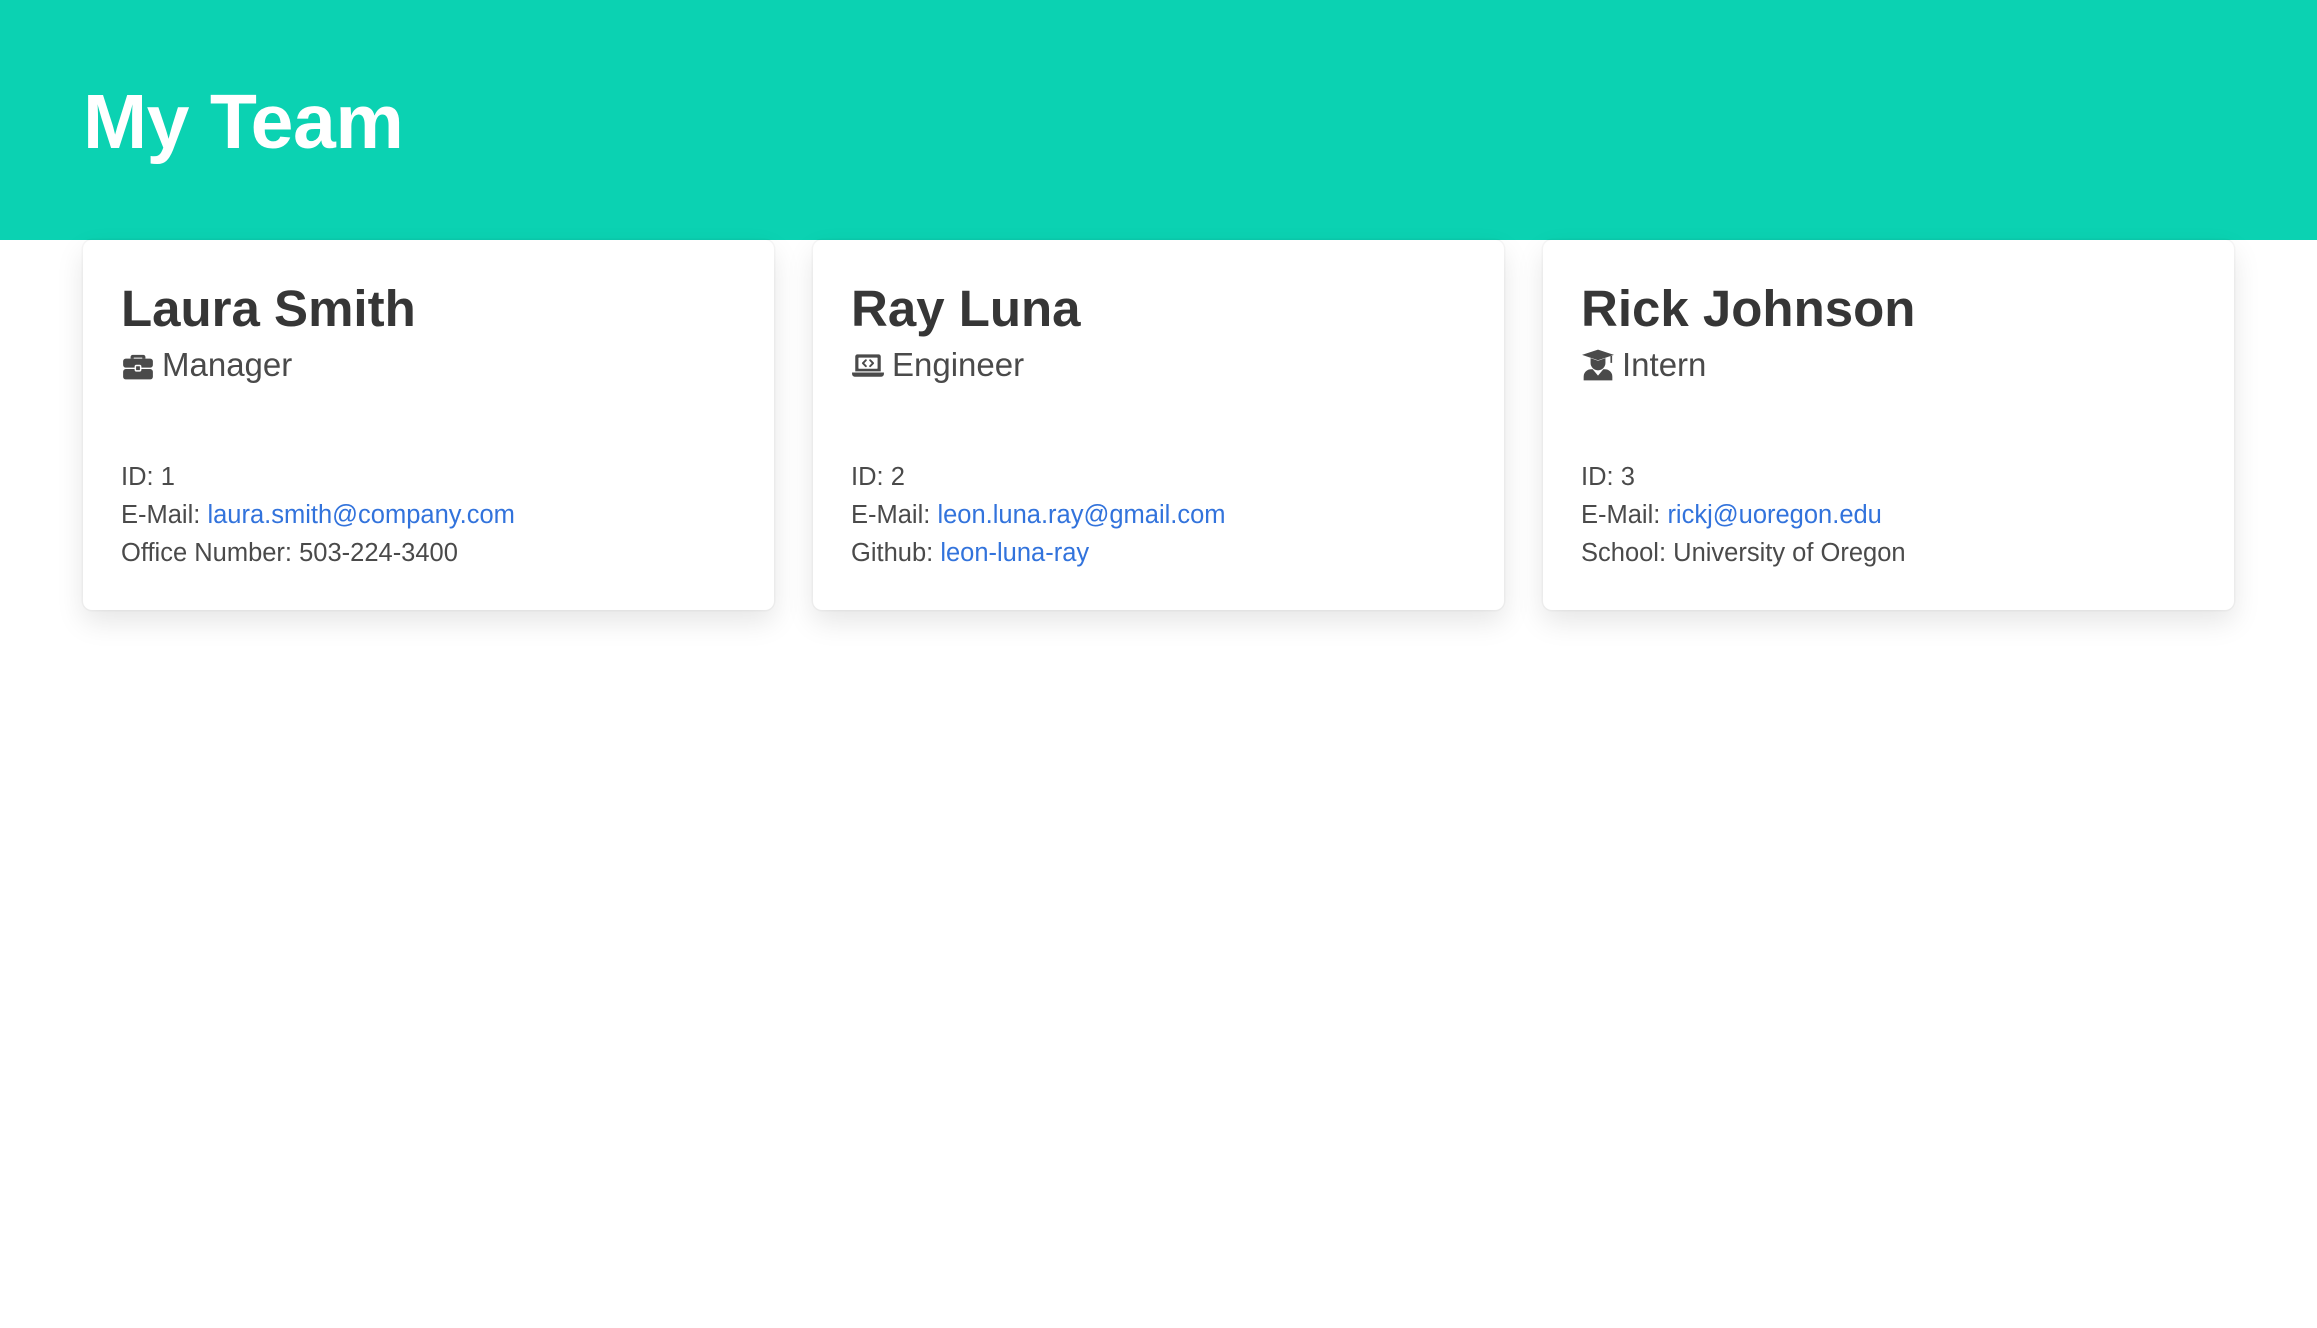  I want to click on office-number-row: Office Number: 503-224-3400, so click(428, 553).